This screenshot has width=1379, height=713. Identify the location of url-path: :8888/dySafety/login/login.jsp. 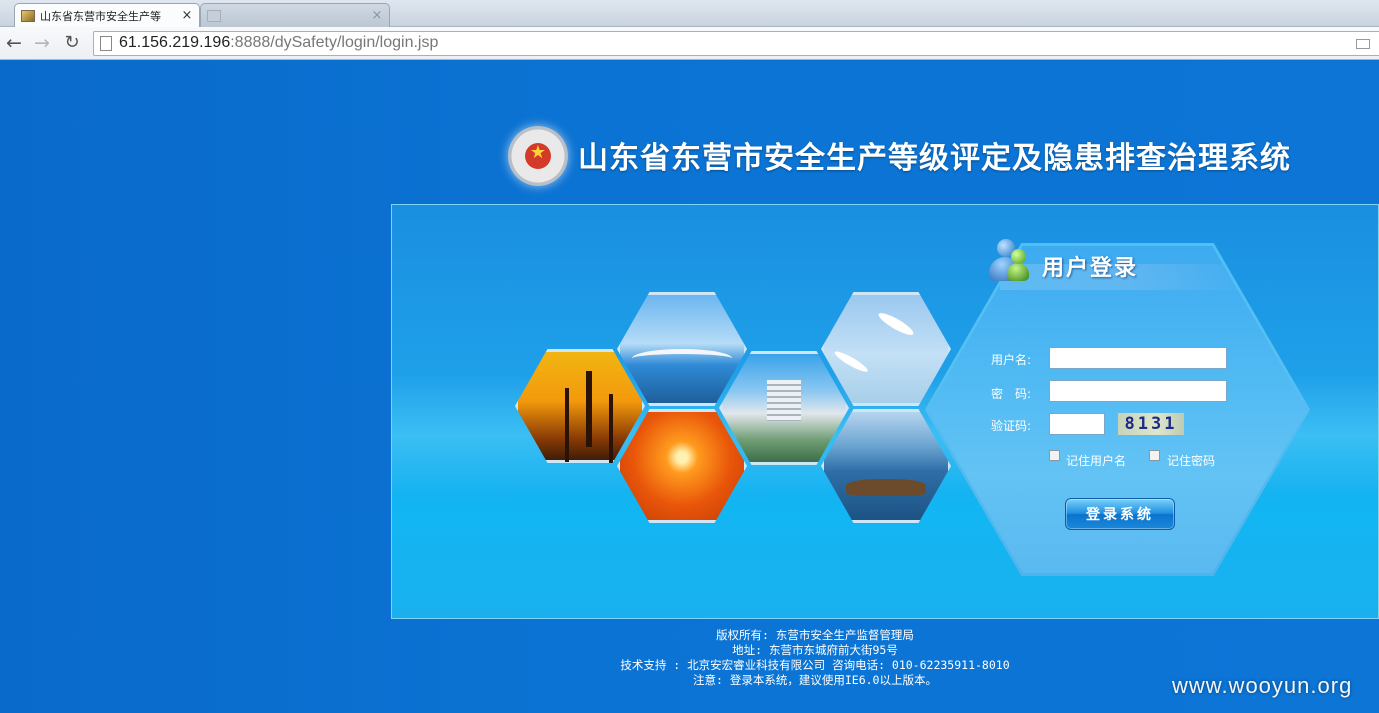
(334, 42).